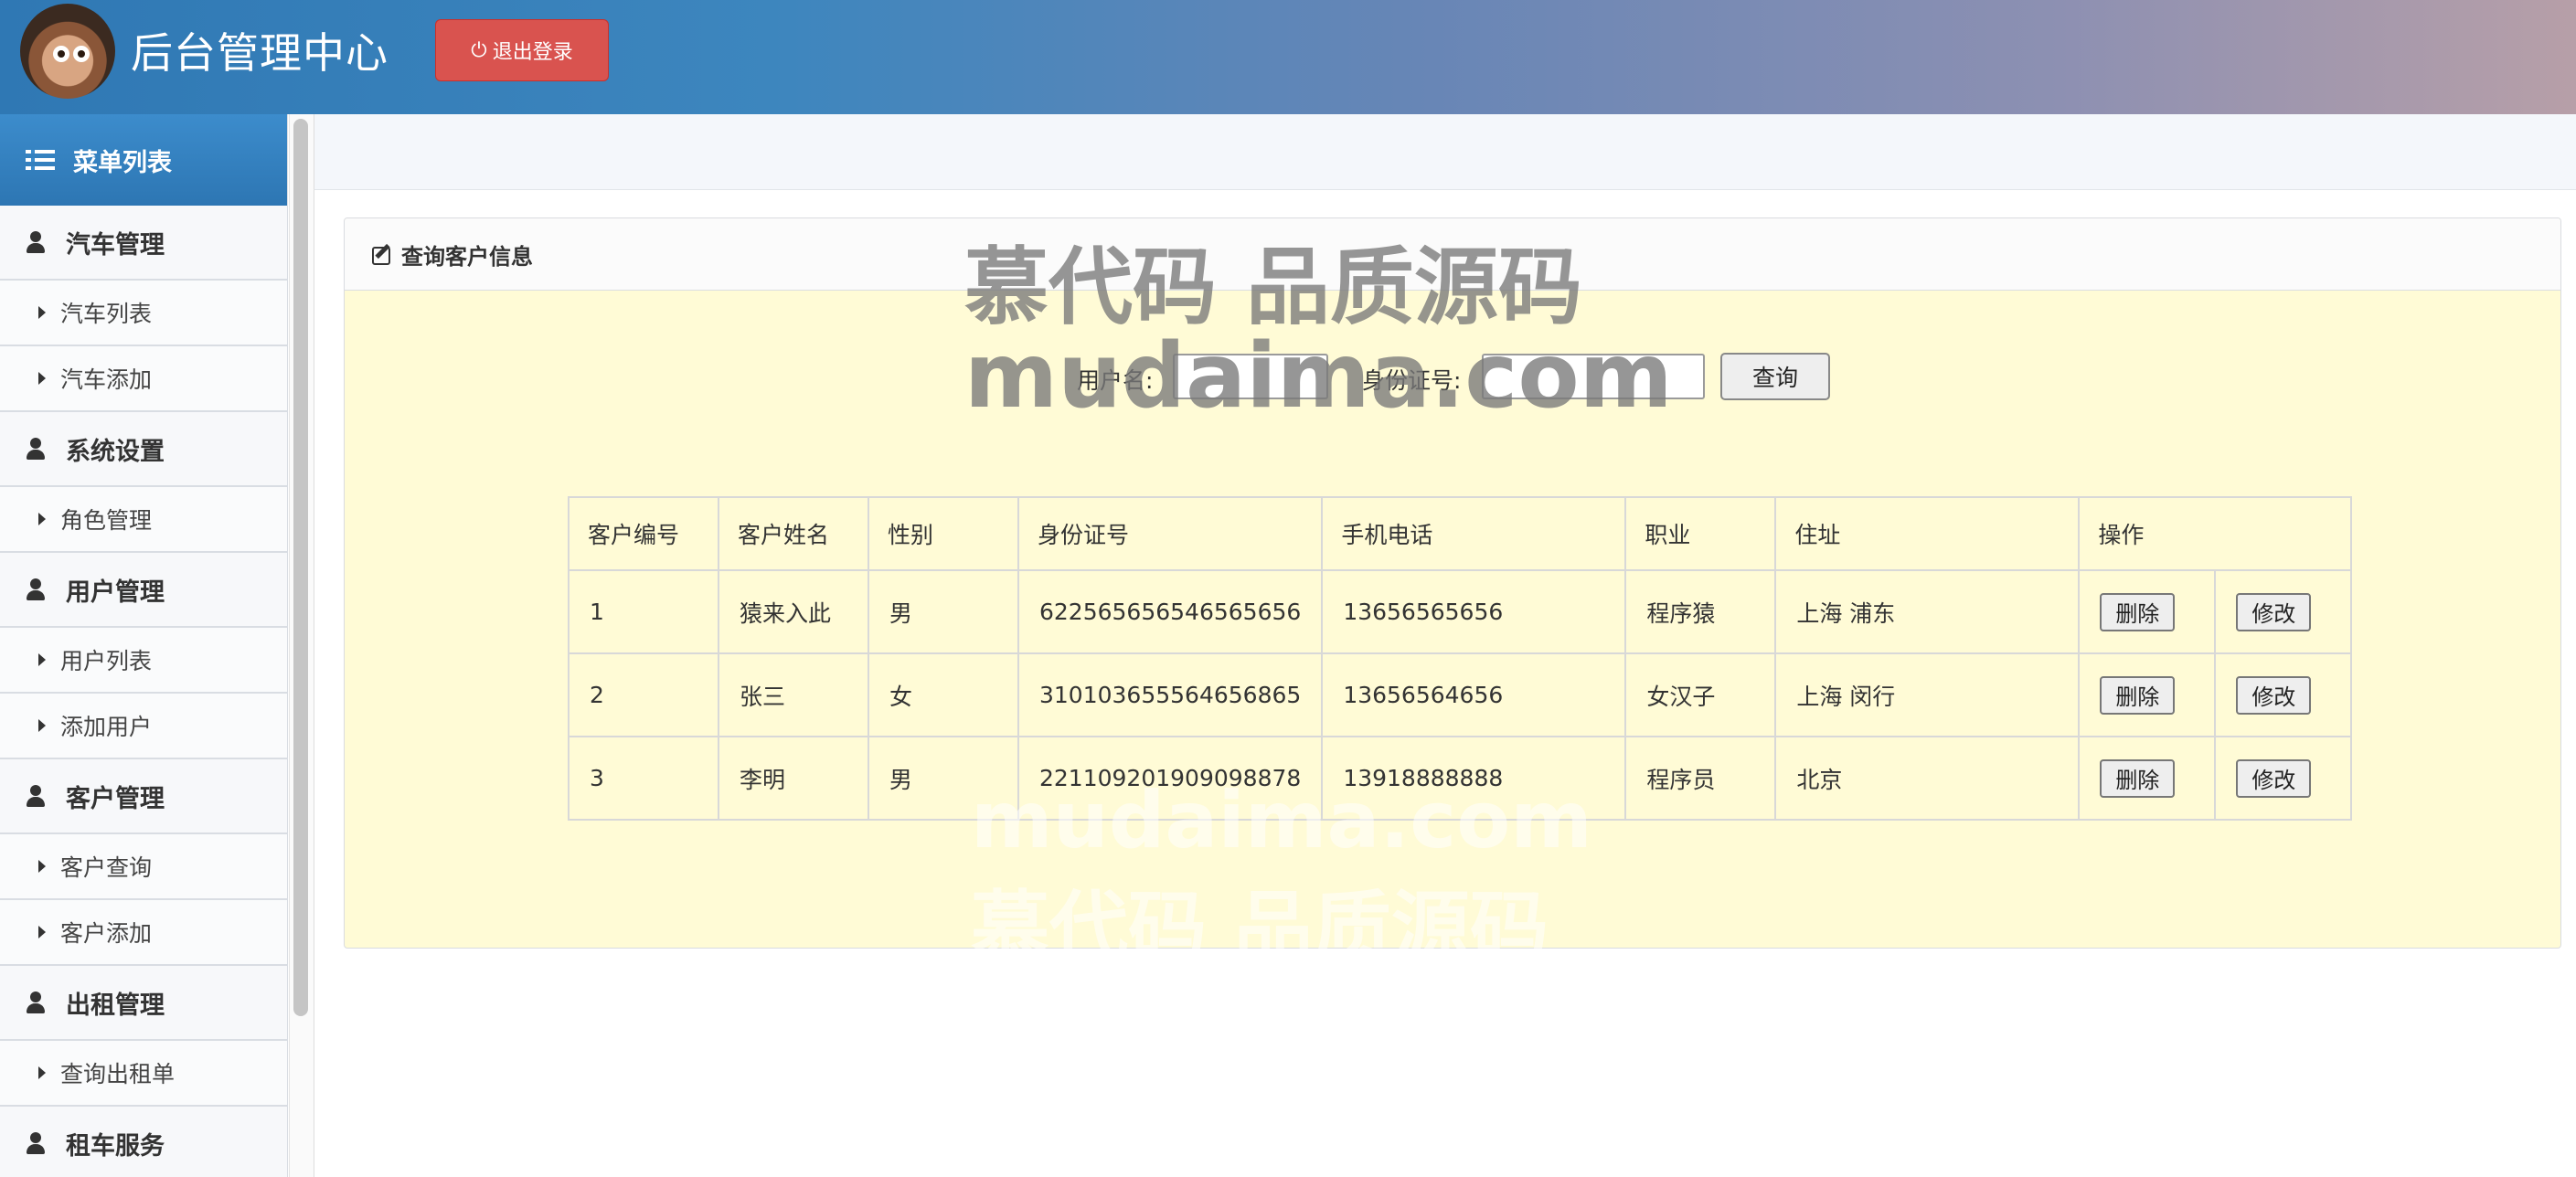 The width and height of the screenshot is (2576, 1177). What do you see at coordinates (1700, 534) in the screenshot?
I see `column-header: 职业` at bounding box center [1700, 534].